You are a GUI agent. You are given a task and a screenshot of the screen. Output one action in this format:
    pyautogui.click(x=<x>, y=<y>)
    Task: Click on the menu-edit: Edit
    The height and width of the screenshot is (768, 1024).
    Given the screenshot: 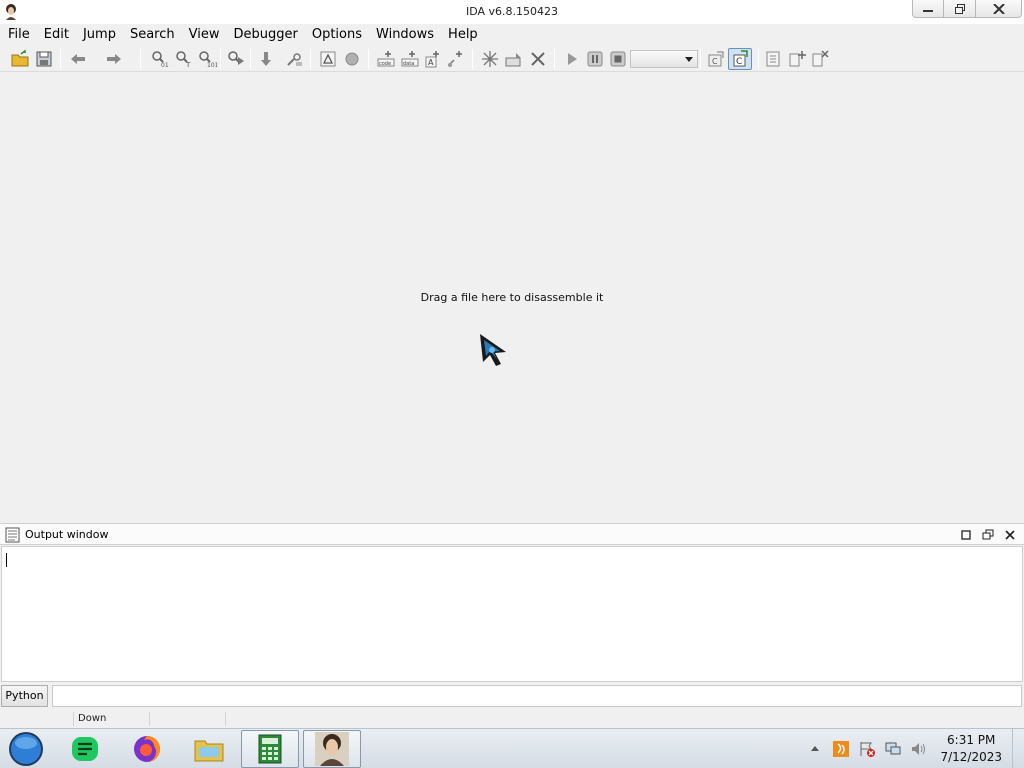 What is the action you would take?
    pyautogui.click(x=56, y=34)
    